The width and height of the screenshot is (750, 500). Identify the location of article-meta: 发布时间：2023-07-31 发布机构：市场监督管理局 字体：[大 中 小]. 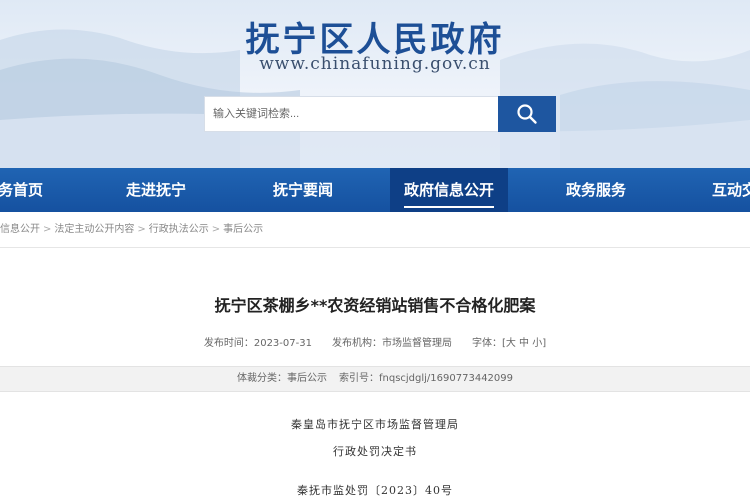
(375, 341).